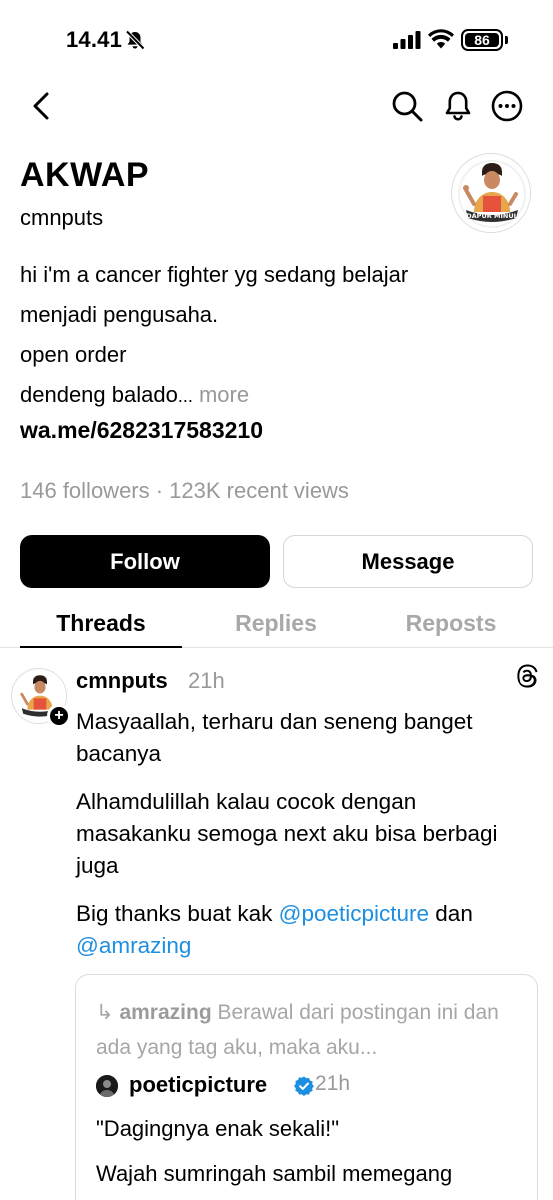  What do you see at coordinates (59, 716) in the screenshot?
I see `follow-plus-icon: +` at bounding box center [59, 716].